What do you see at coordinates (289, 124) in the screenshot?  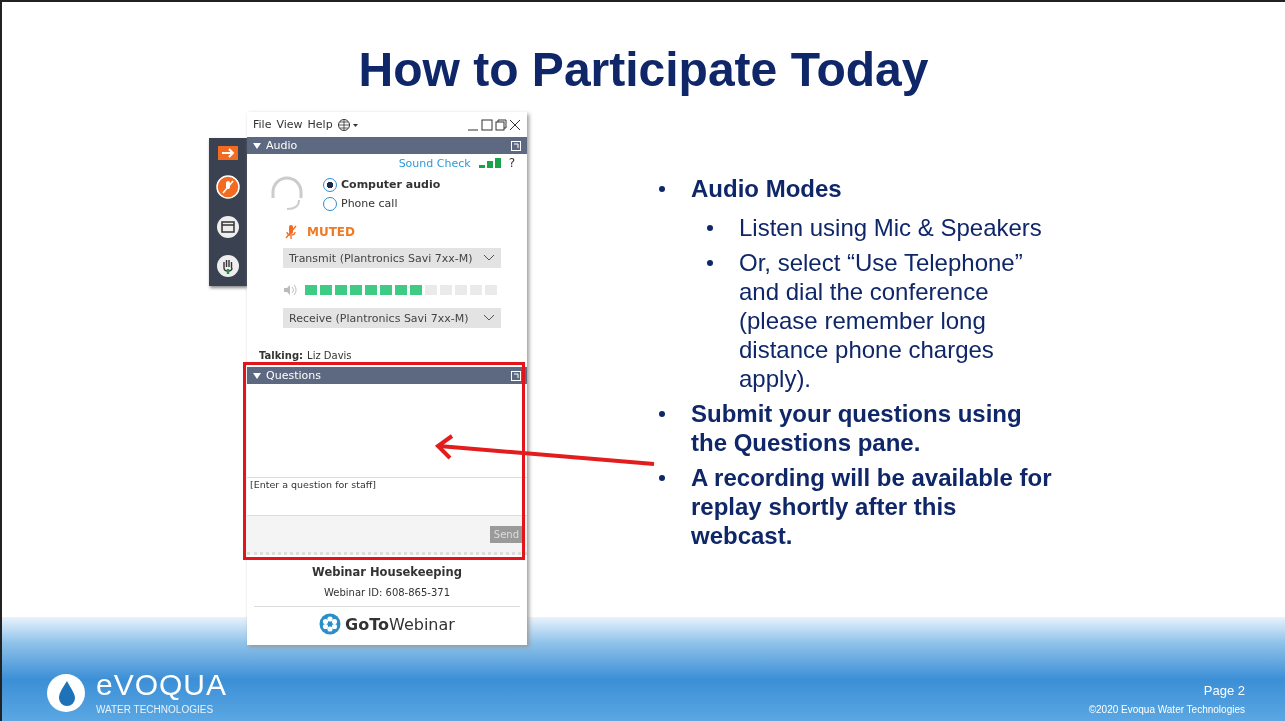 I see `menu-item: View` at bounding box center [289, 124].